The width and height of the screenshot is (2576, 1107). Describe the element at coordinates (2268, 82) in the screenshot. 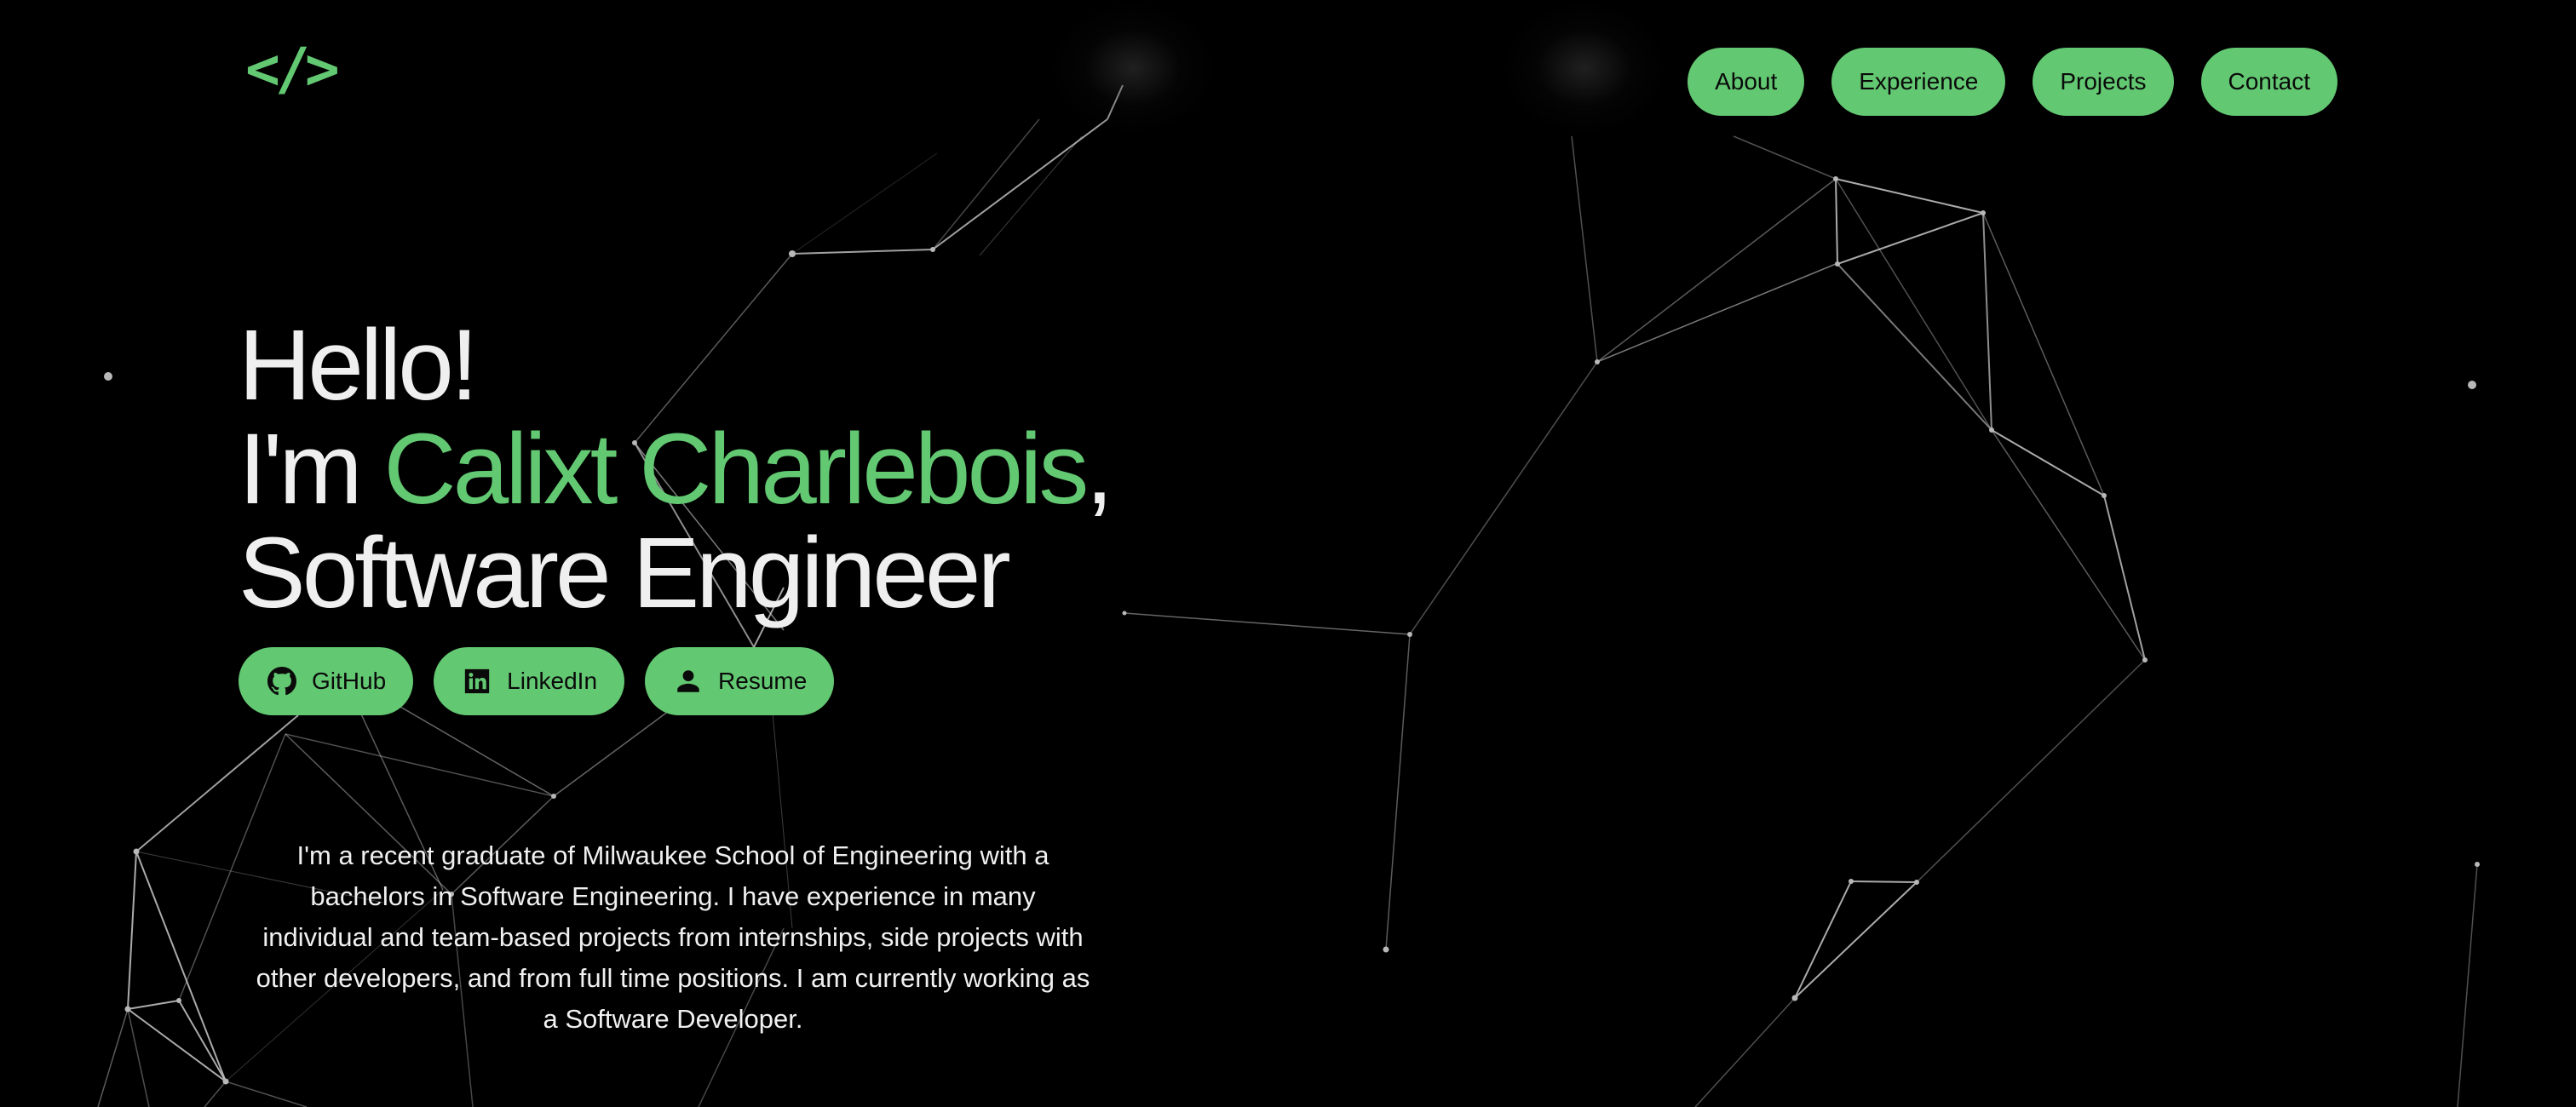

I see `nav-contact-button: Contact` at that location.